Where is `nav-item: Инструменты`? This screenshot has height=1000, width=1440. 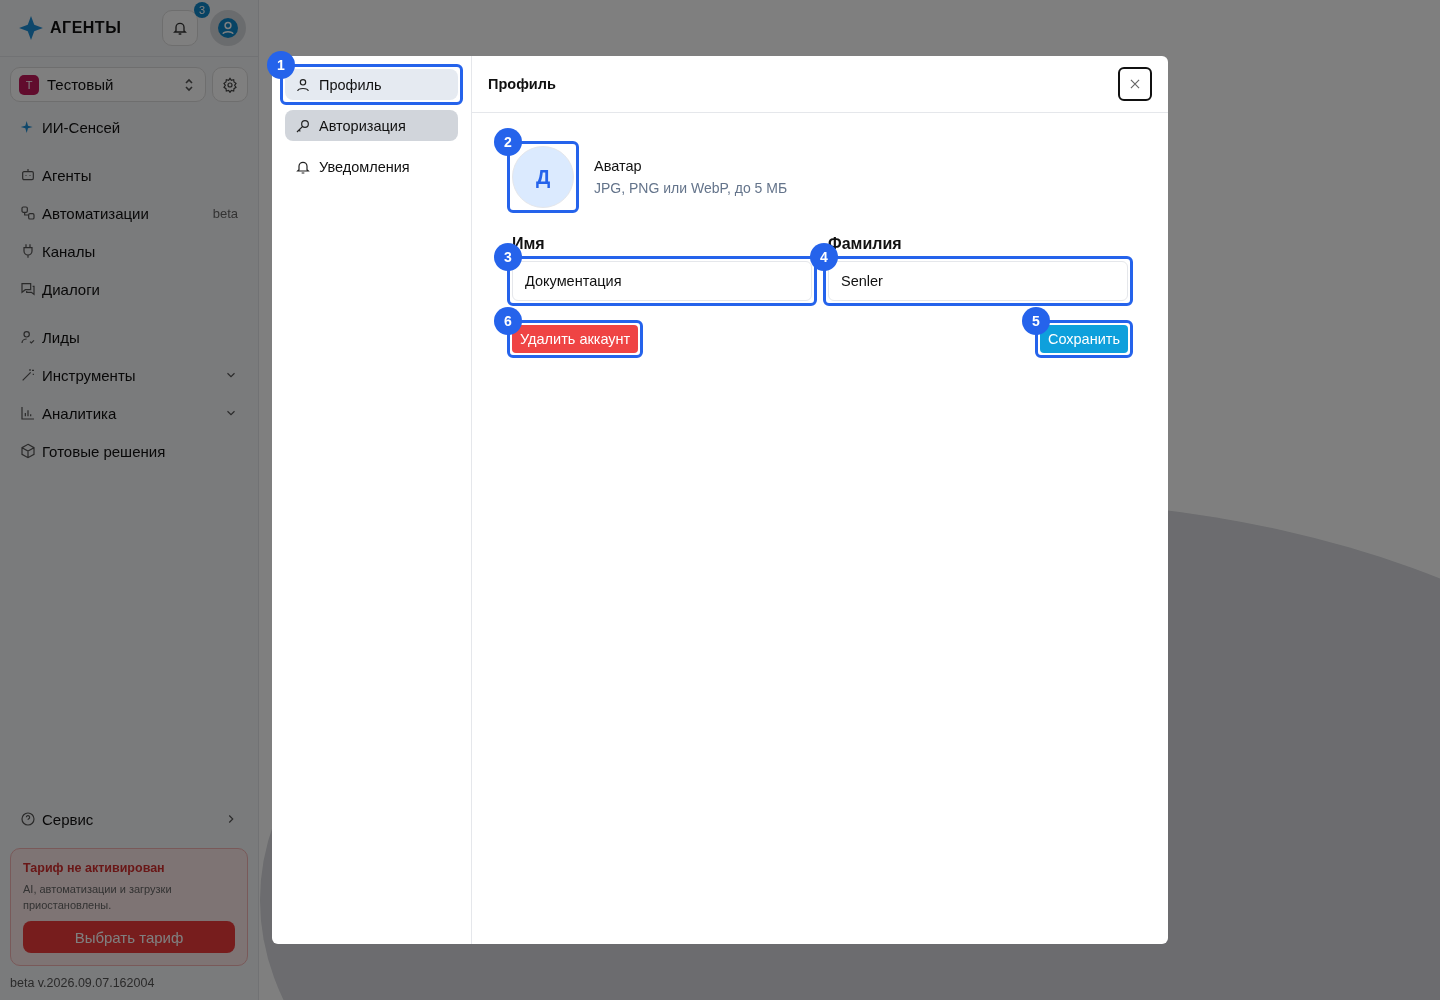 nav-item: Инструменты is located at coordinates (129, 375).